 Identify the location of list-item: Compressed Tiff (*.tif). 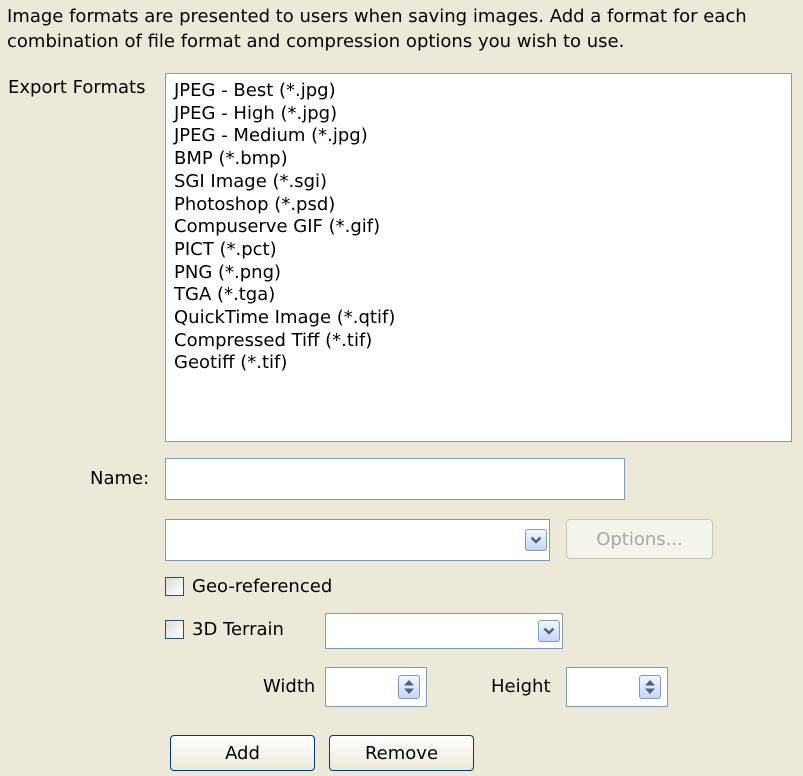
(482, 341).